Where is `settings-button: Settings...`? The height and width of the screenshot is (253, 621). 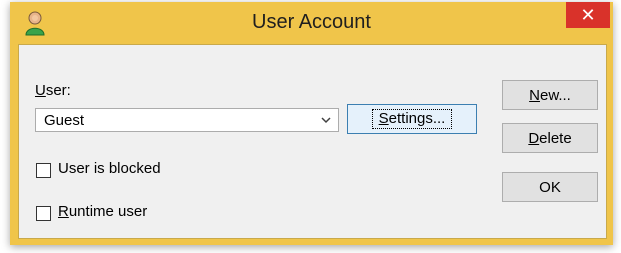
settings-button: Settings... is located at coordinates (412, 119).